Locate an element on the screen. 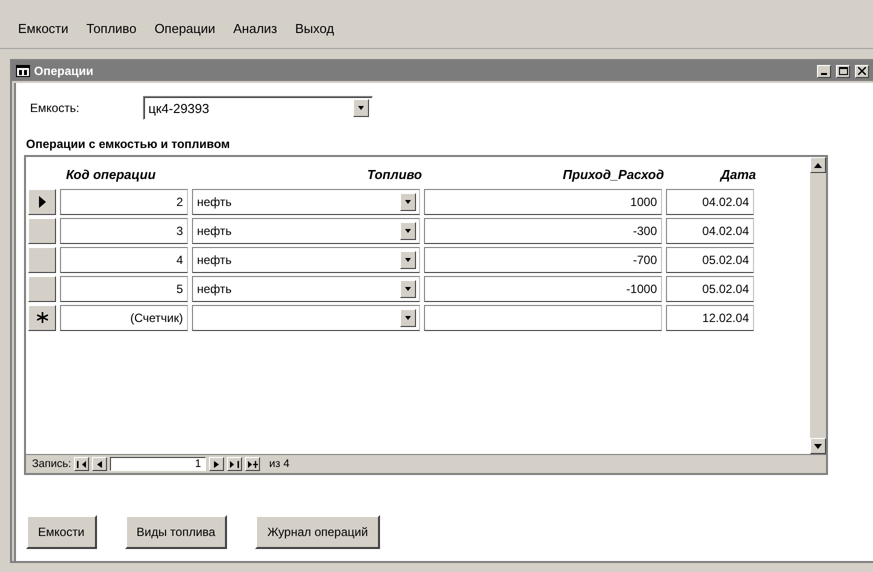 The width and height of the screenshot is (873, 572). close-button is located at coordinates (862, 71).